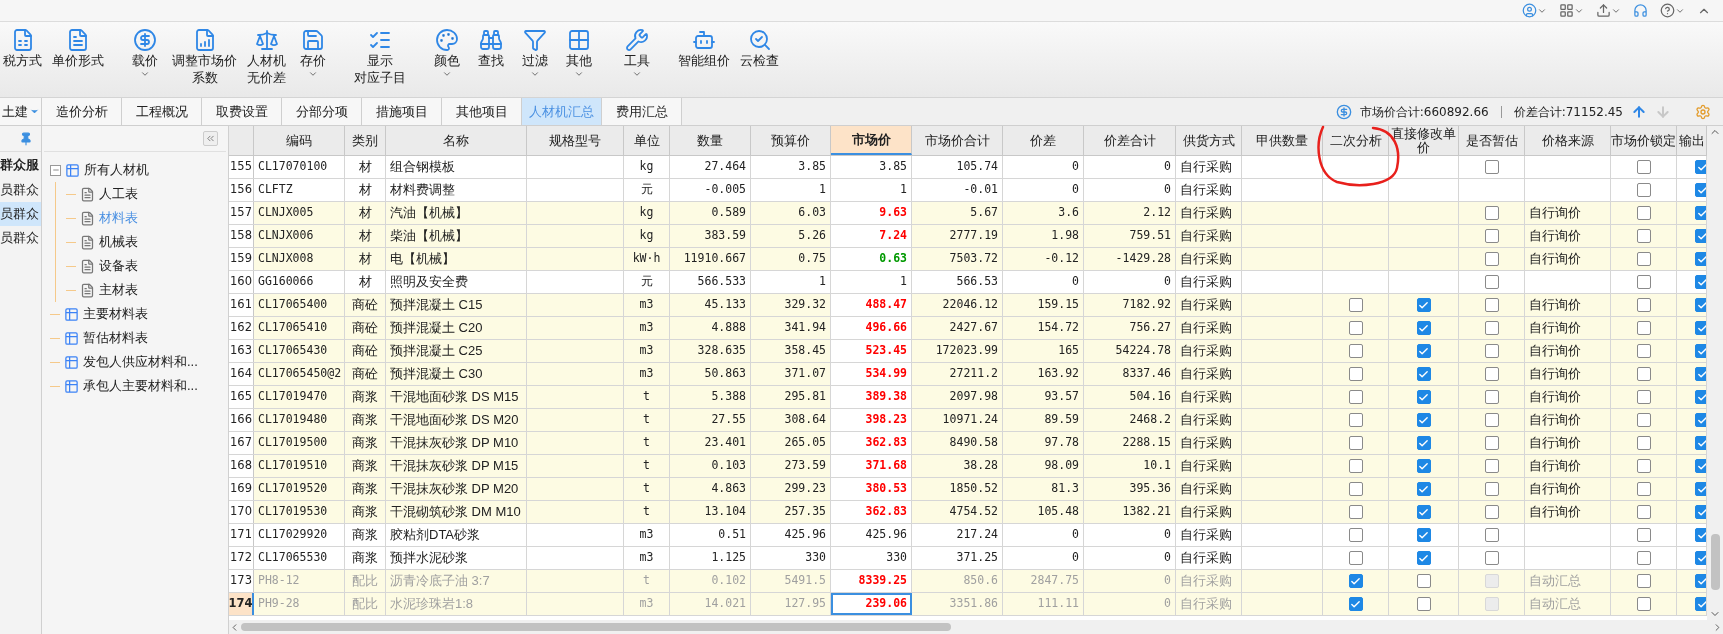  I want to click on table-row: 160 GG160066 材 照明及安全费 元 566.533 1 1 566.53 0 0 自行采购, so click(968, 282).